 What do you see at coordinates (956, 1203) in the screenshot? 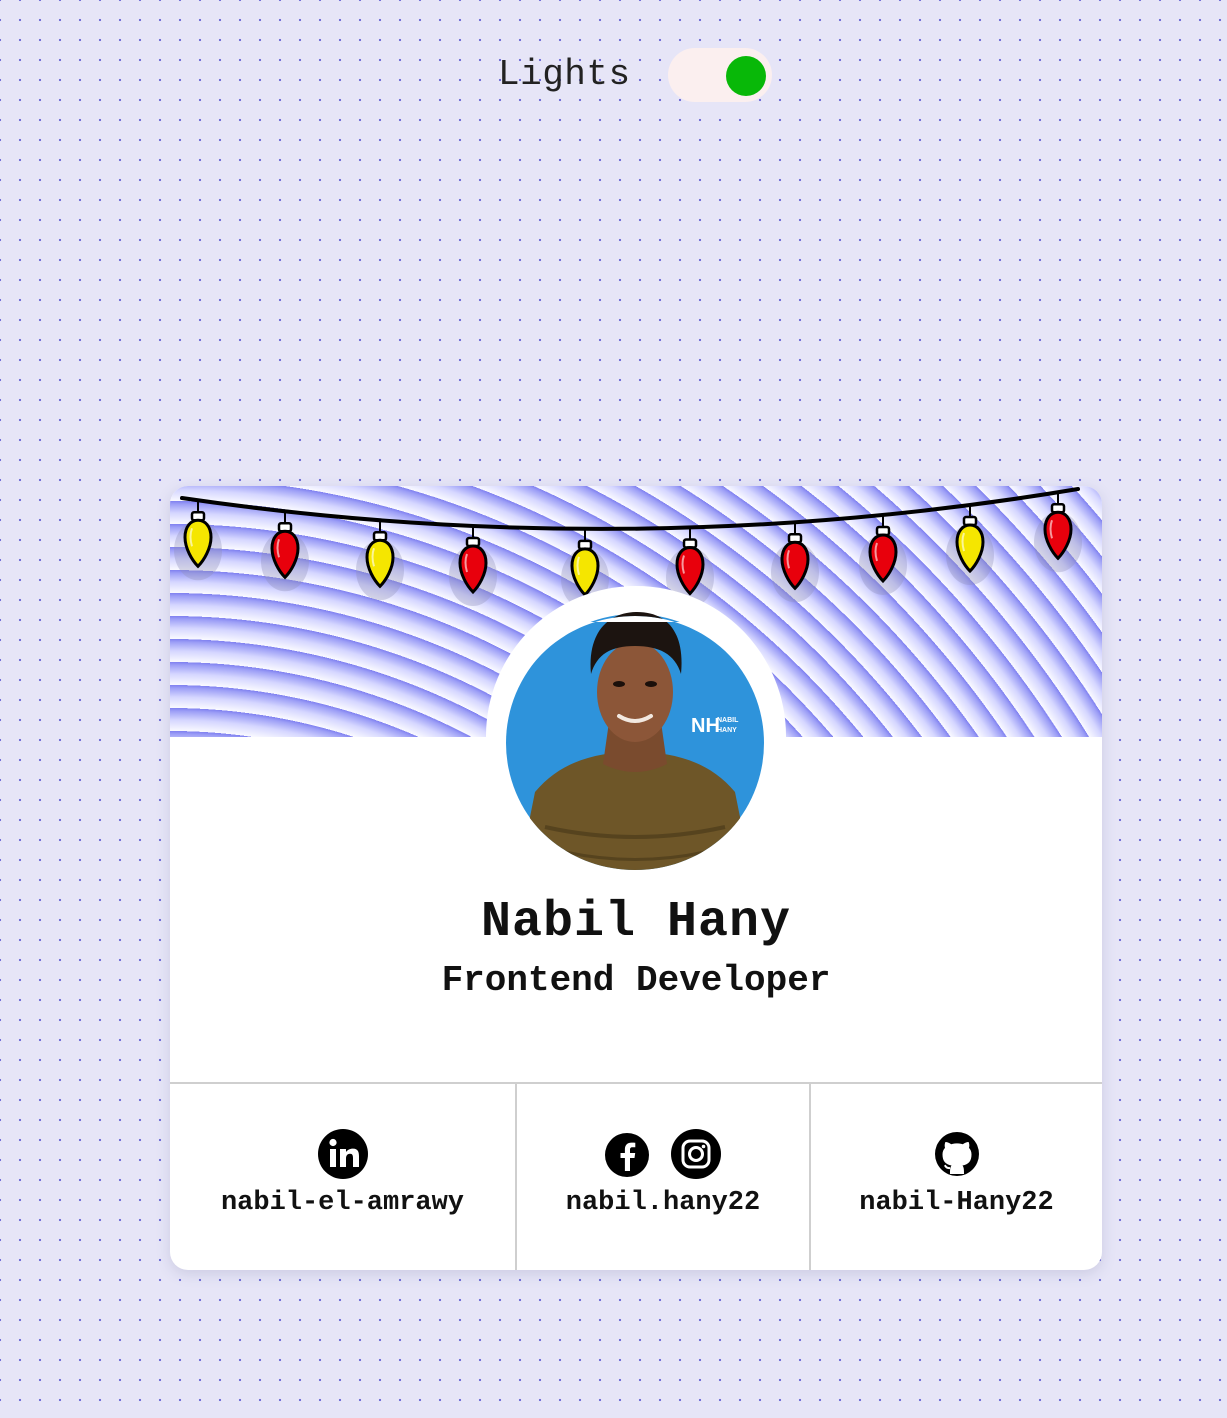
I see `github-handle: nabil-Hany22` at bounding box center [956, 1203].